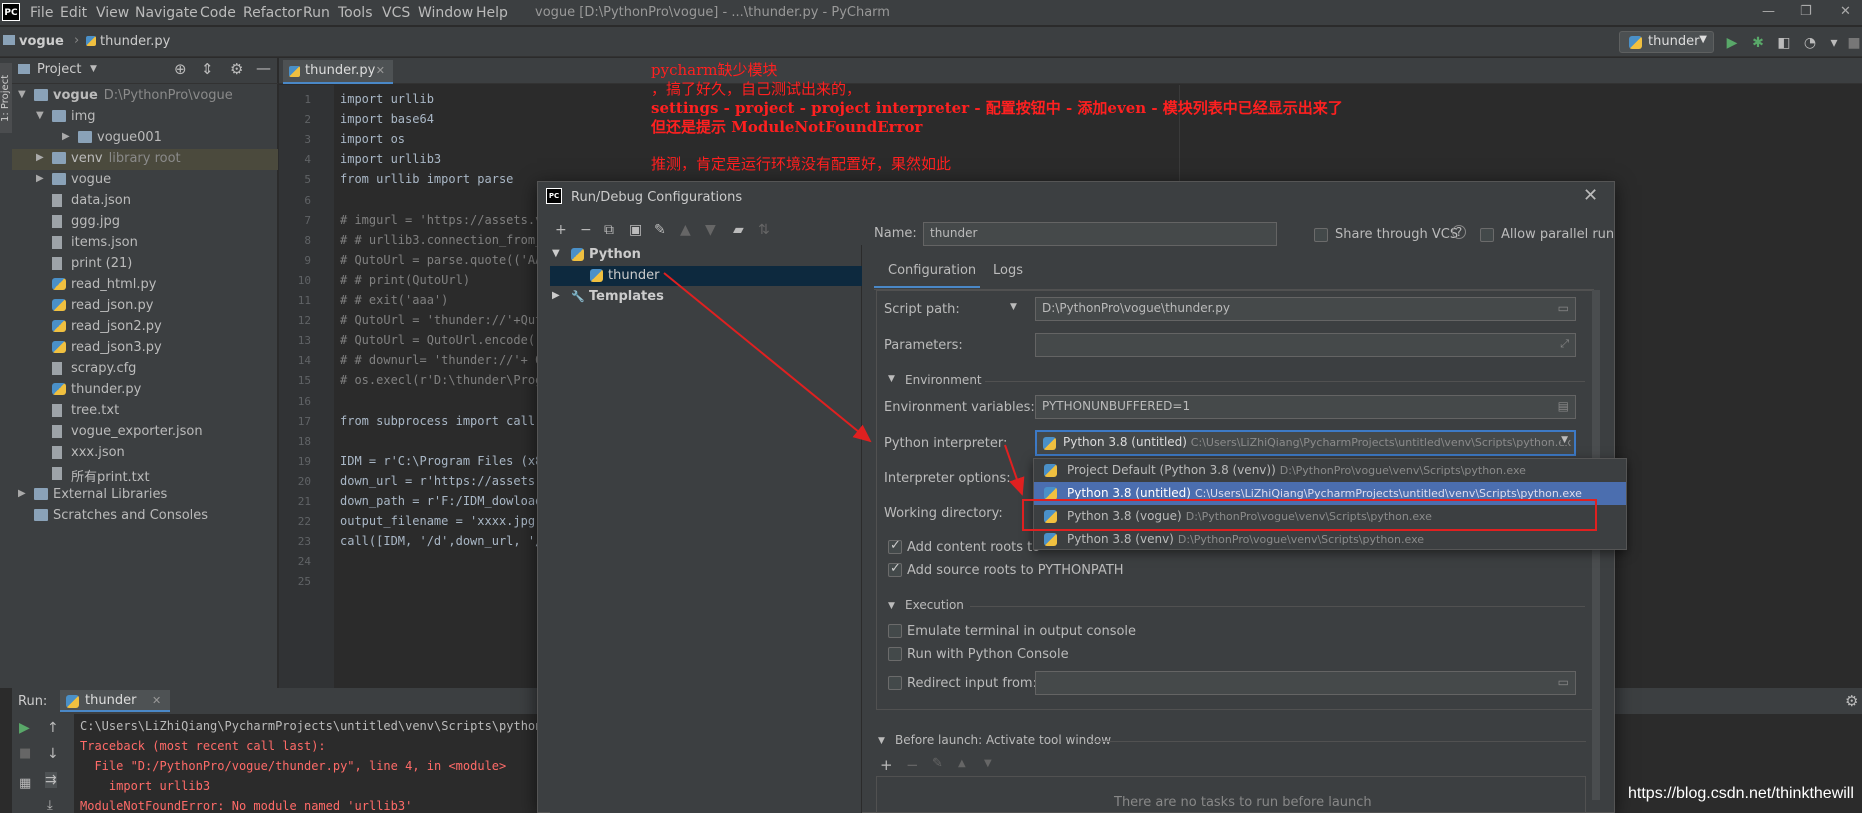 The width and height of the screenshot is (1862, 813). I want to click on menu-view: View, so click(112, 13).